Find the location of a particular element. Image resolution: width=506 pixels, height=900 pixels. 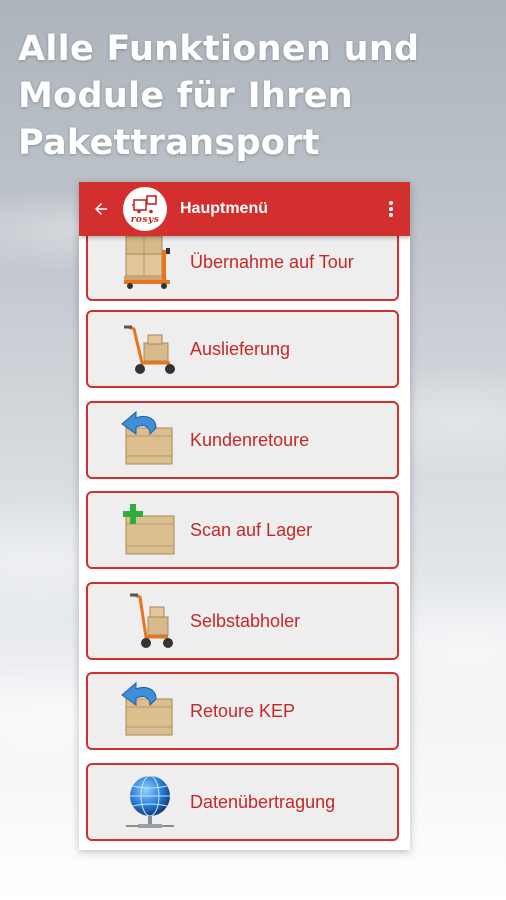

menu-item-retoure-kep: Retoure KEP is located at coordinates (242, 711).